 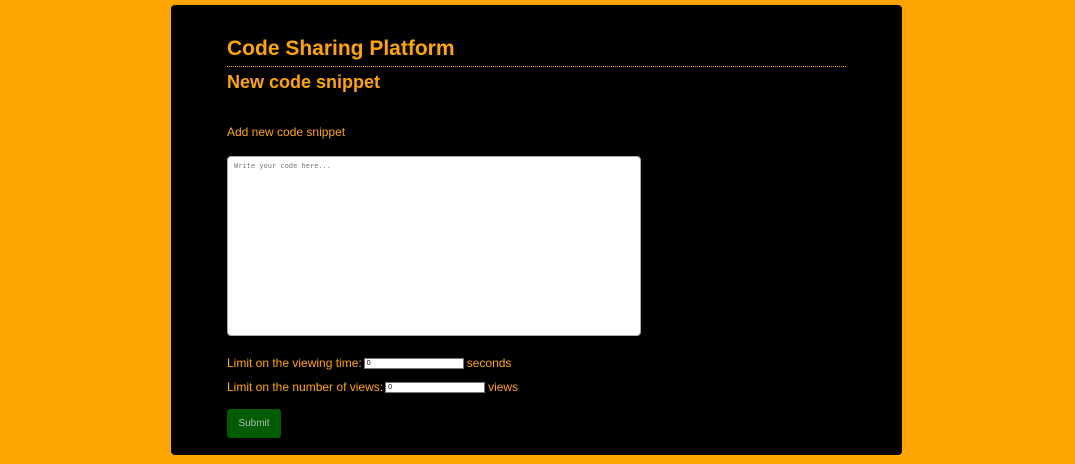 I want to click on title-divider, so click(x=536, y=66).